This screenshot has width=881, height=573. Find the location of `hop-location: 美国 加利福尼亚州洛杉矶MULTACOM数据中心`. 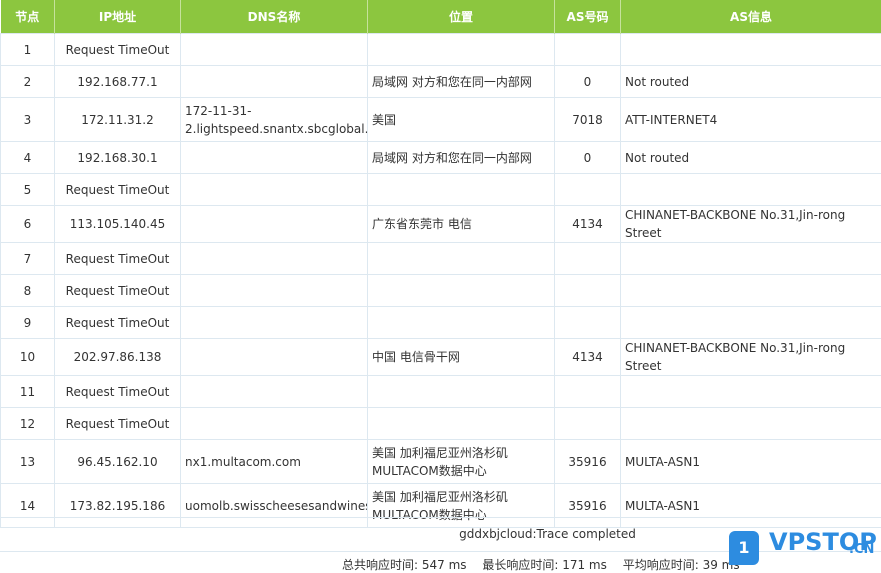

hop-location: 美国 加利福尼亚州洛杉矶MULTACOM数据中心 is located at coordinates (461, 462).